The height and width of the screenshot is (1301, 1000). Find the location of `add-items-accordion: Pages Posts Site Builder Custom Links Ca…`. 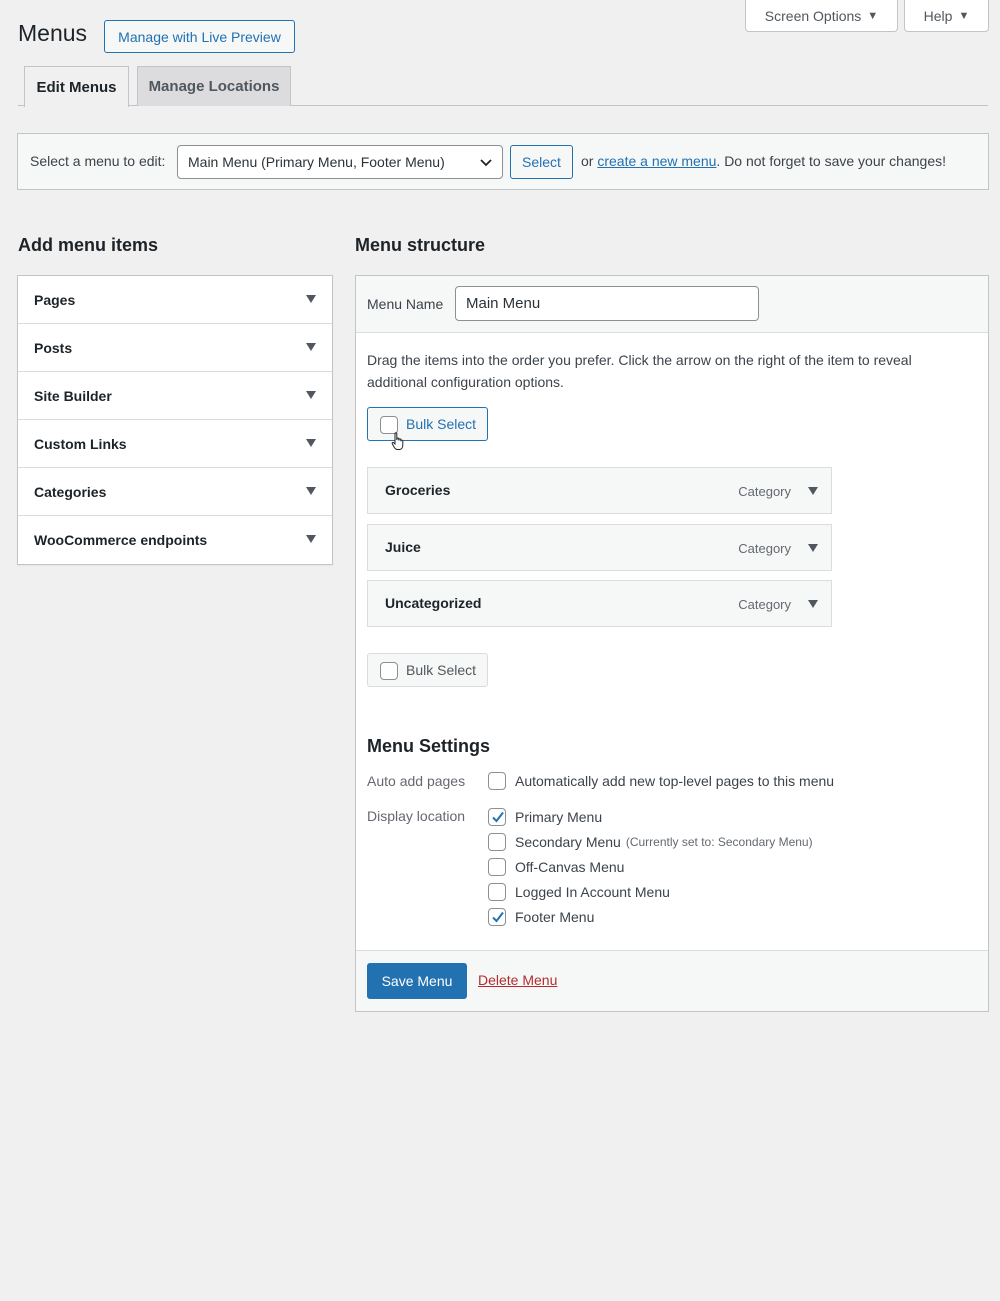

add-items-accordion: Pages Posts Site Builder Custom Links Ca… is located at coordinates (175, 420).